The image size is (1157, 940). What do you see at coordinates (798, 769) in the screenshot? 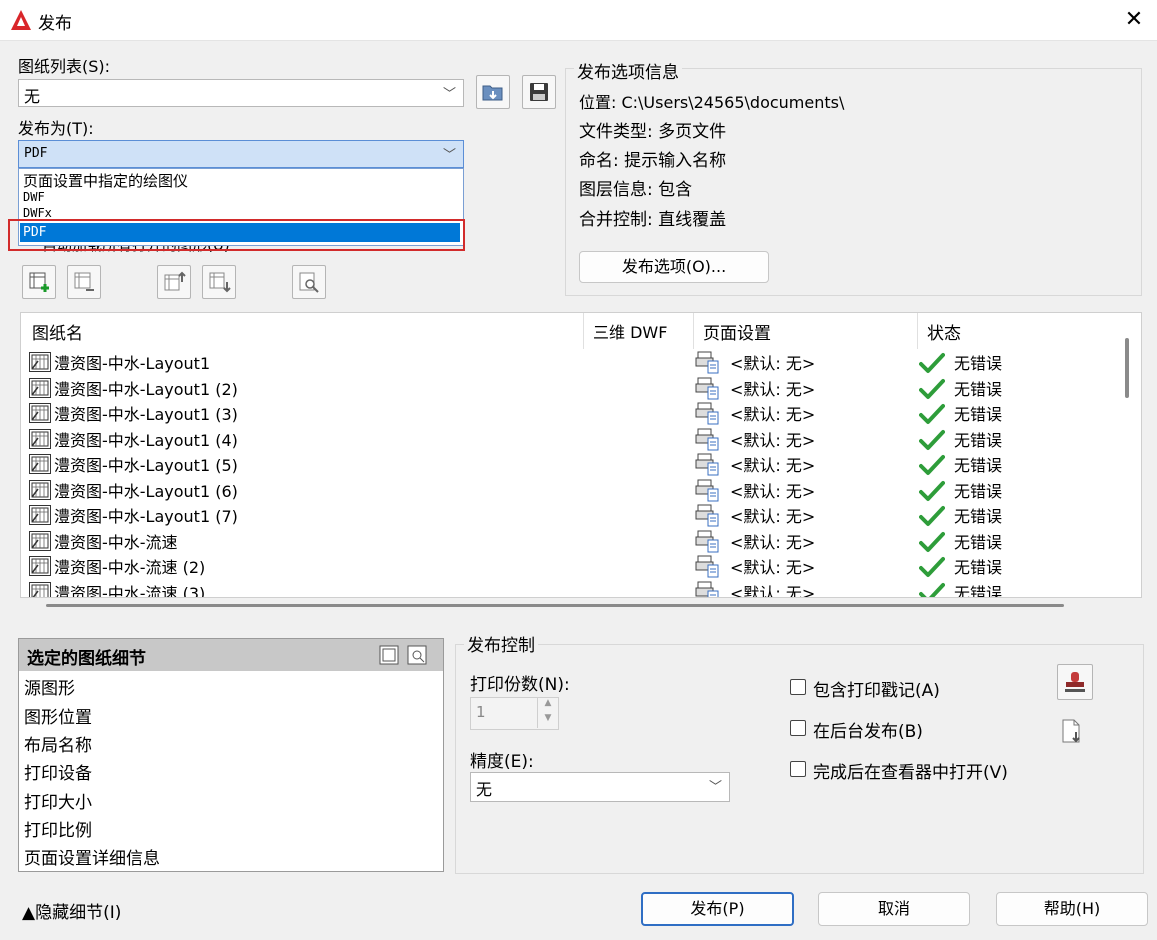
I see `open-viewer-checkbox` at bounding box center [798, 769].